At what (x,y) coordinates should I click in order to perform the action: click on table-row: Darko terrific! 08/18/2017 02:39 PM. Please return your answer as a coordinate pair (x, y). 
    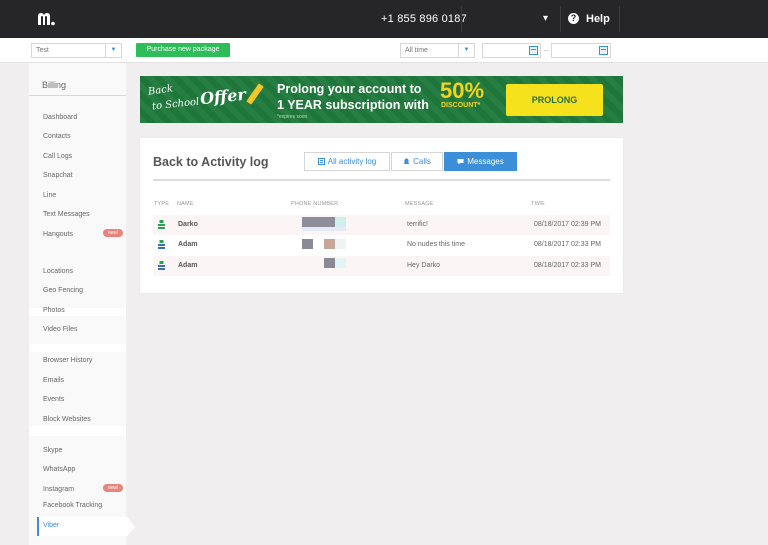
    Looking at the image, I should click on (381, 225).